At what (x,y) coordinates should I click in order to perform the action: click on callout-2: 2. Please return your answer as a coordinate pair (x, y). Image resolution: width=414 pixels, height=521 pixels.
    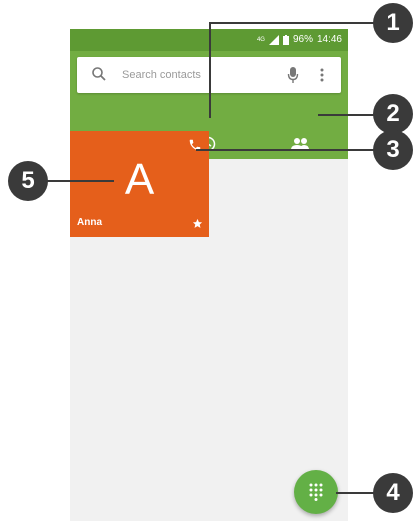
    Looking at the image, I should click on (393, 114).